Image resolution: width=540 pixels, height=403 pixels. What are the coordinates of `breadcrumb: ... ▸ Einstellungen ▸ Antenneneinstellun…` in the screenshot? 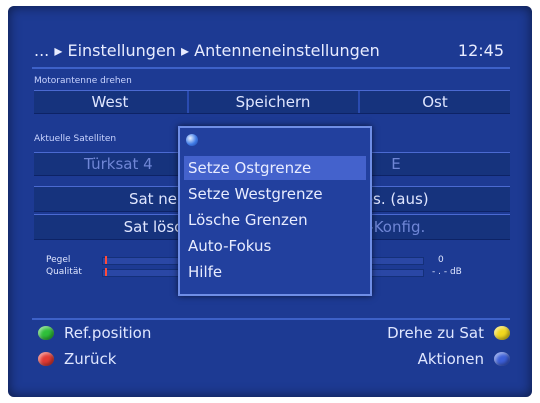 It's located at (207, 50).